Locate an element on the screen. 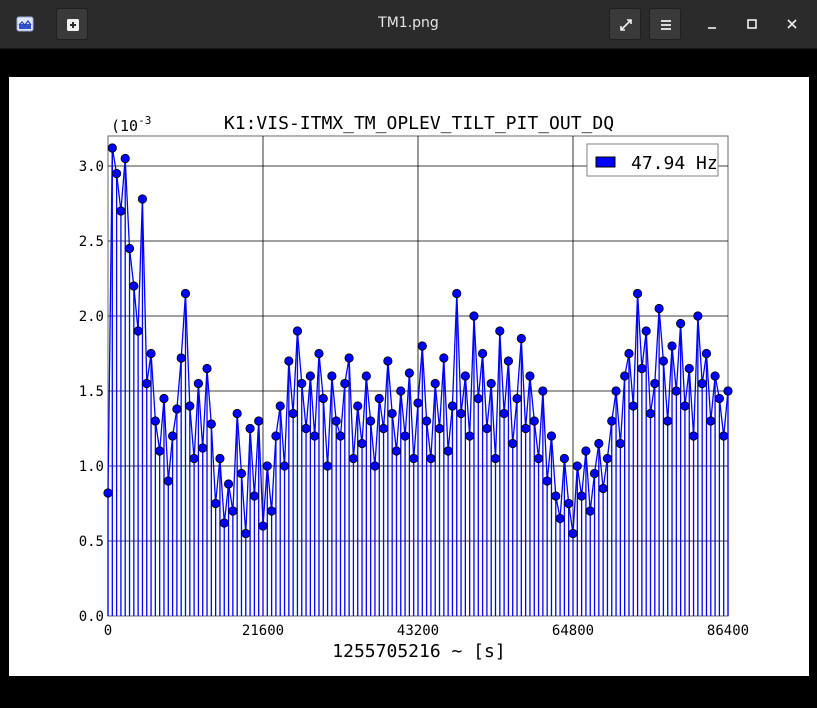 The height and width of the screenshot is (708, 817). hamburger-menu-icon is located at coordinates (666, 25).